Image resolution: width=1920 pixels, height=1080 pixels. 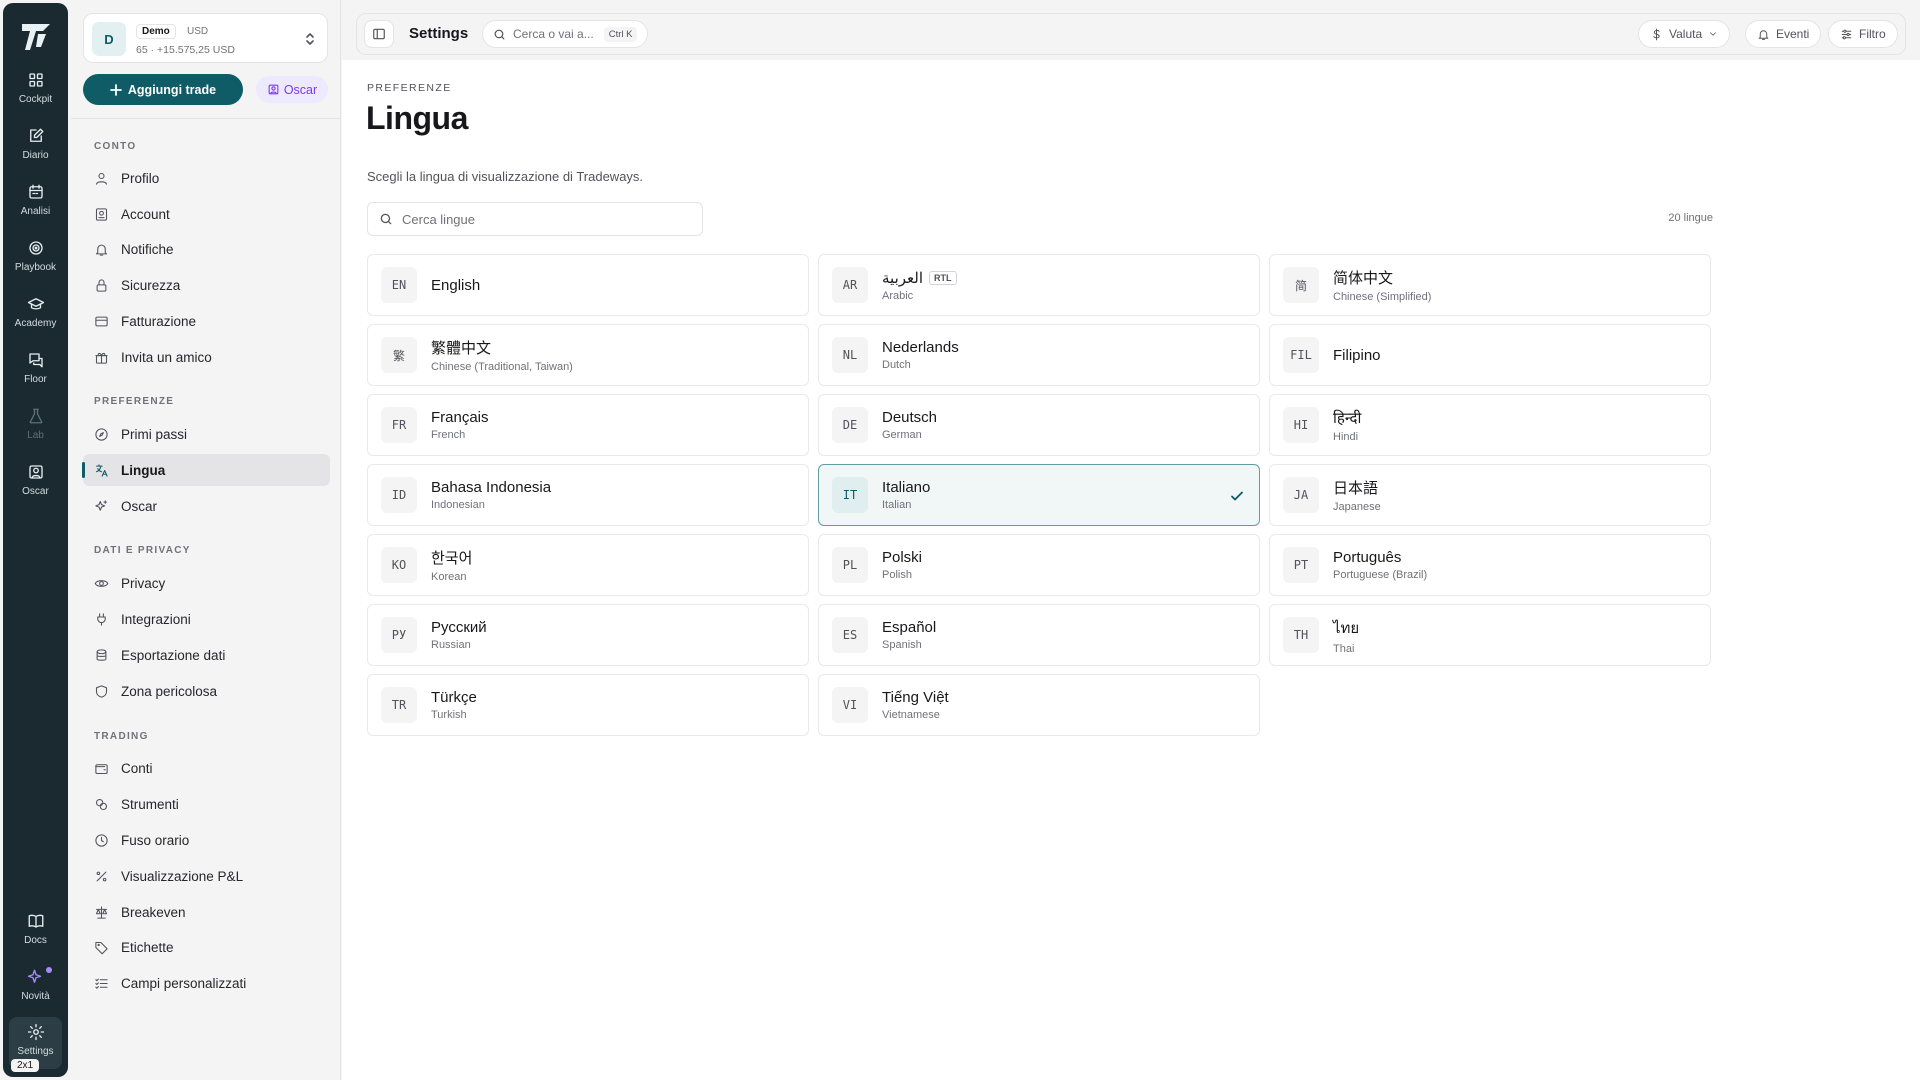 What do you see at coordinates (36, 37) in the screenshot?
I see `tradeways-logo` at bounding box center [36, 37].